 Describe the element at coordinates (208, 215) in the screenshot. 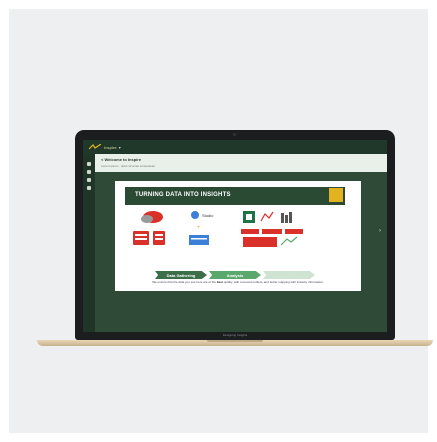

I see `studio-label: Studio` at that location.